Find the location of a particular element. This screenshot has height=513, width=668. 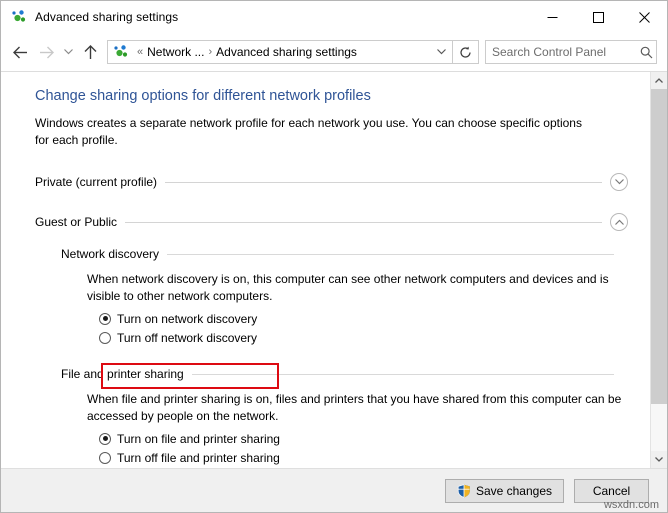

back-button is located at coordinates (20, 52).